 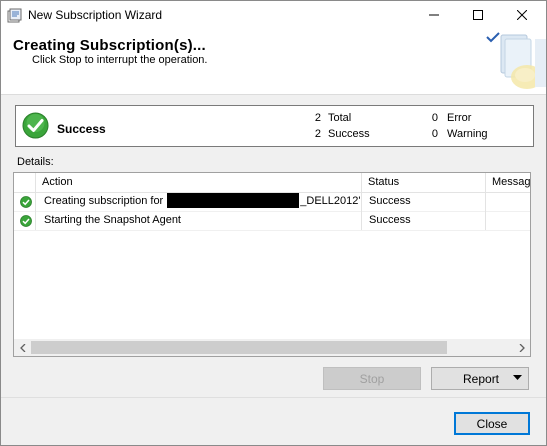 What do you see at coordinates (467, 134) in the screenshot?
I see `warning-label: Warning` at bounding box center [467, 134].